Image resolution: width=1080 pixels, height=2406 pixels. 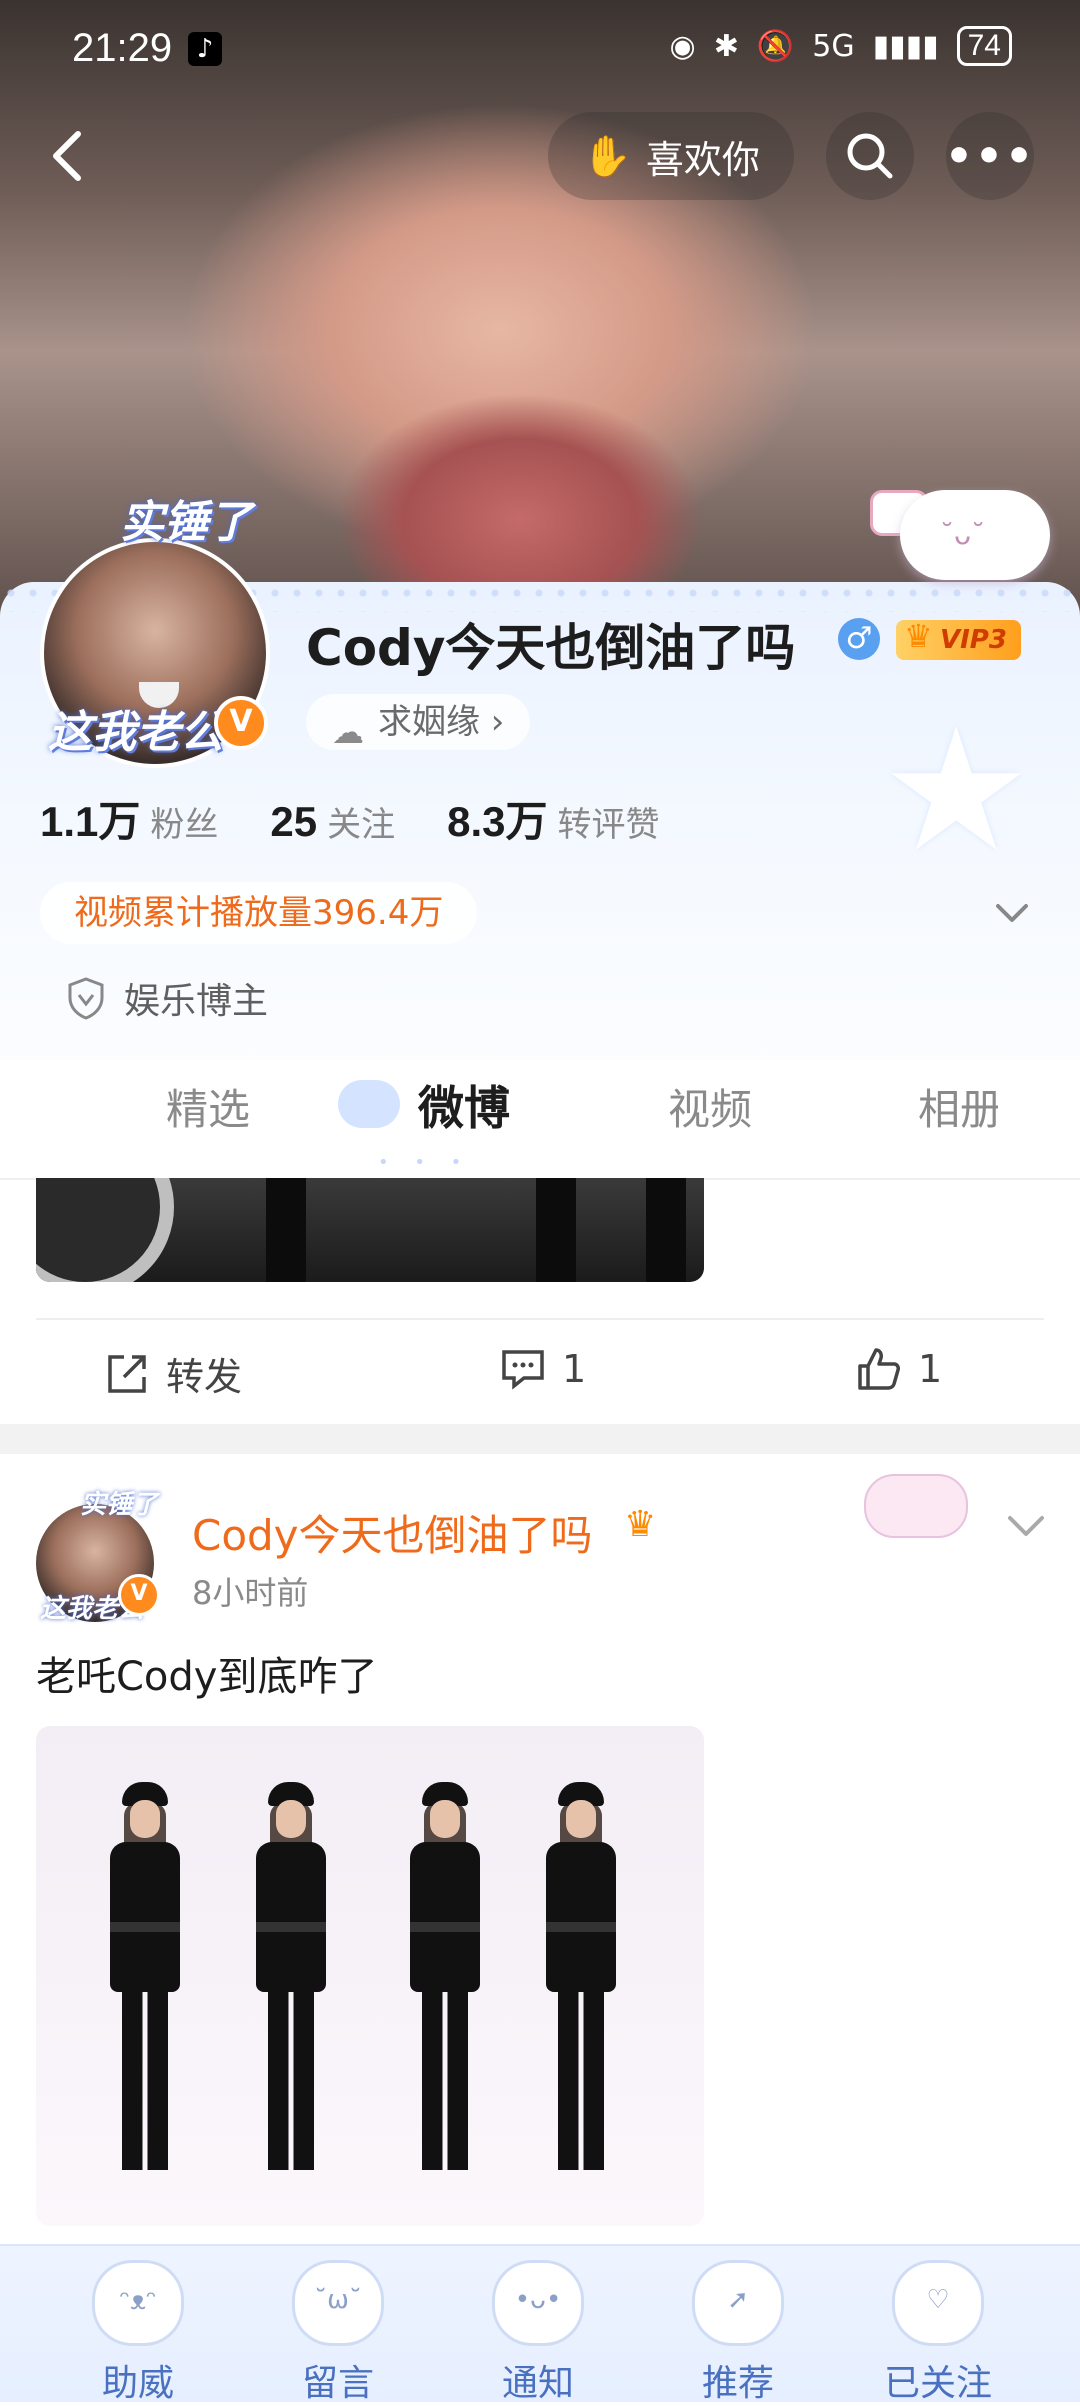 I want to click on stat-value: 25, so click(x=294, y=821).